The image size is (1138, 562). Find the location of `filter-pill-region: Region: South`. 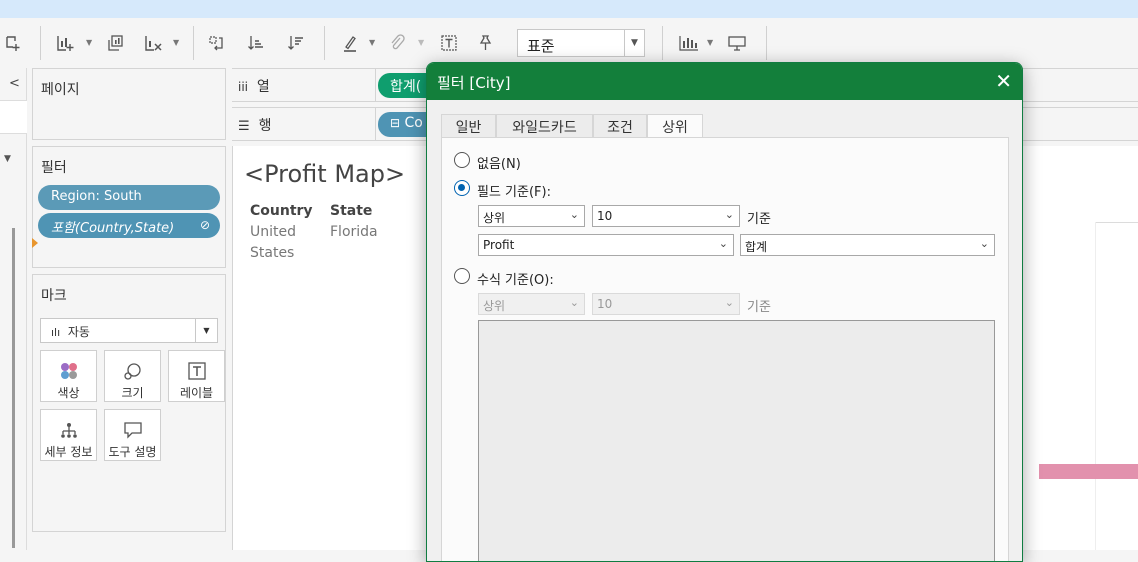

filter-pill-region: Region: South is located at coordinates (129, 197).